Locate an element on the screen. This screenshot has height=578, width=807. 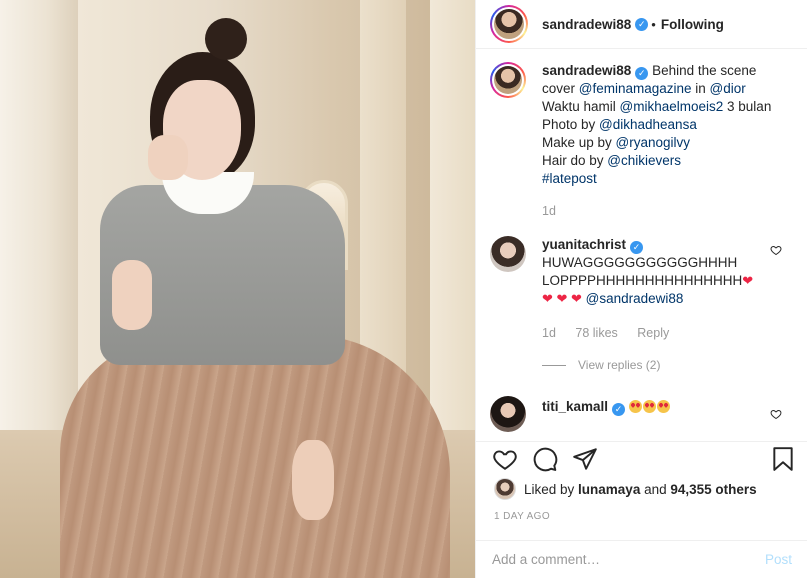
add-comment-bar: Post is located at coordinates (641, 559).